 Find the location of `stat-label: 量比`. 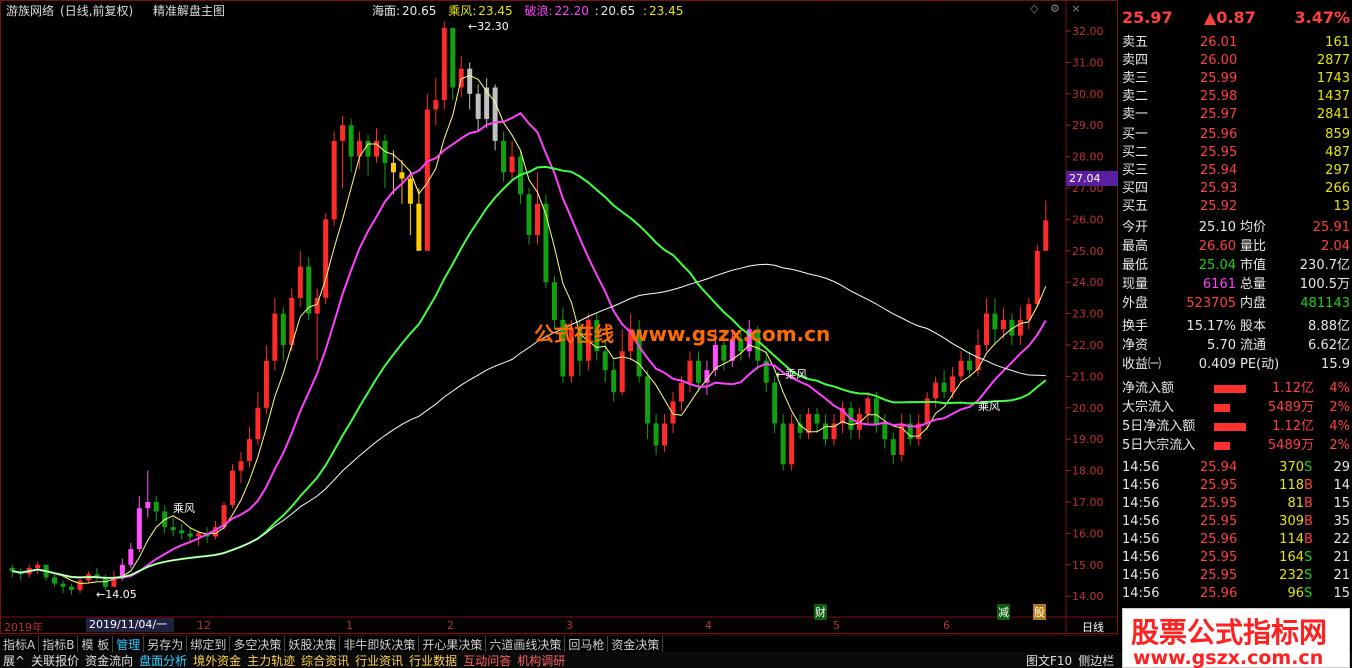

stat-label: 量比 is located at coordinates (1253, 246).